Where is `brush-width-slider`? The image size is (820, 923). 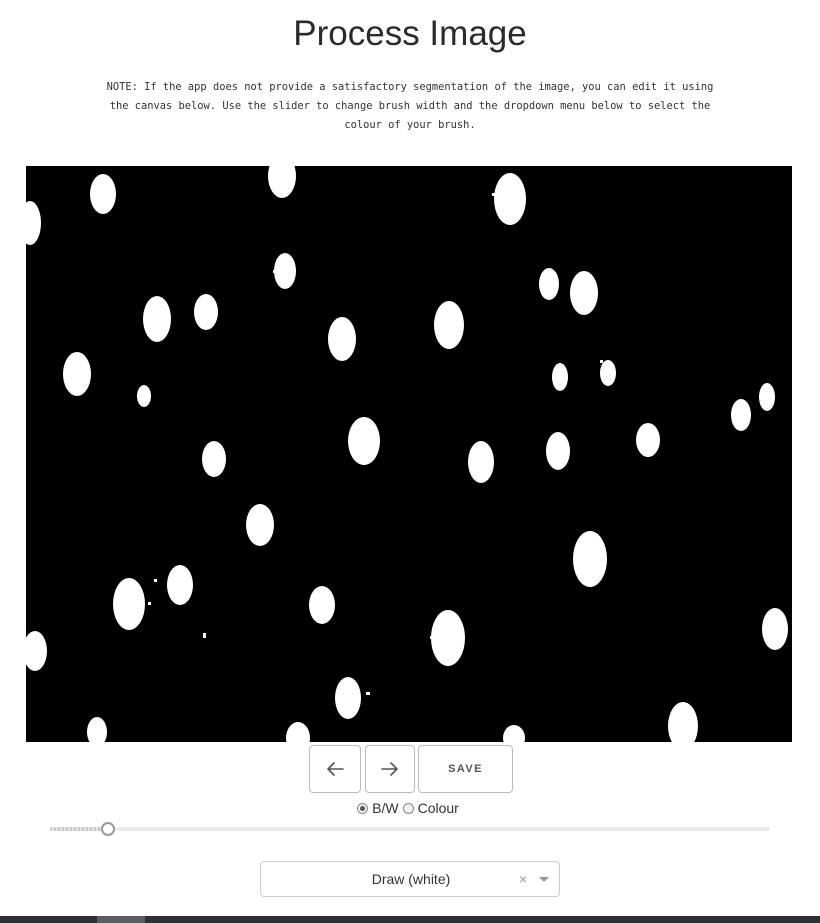
brush-width-slider is located at coordinates (410, 829).